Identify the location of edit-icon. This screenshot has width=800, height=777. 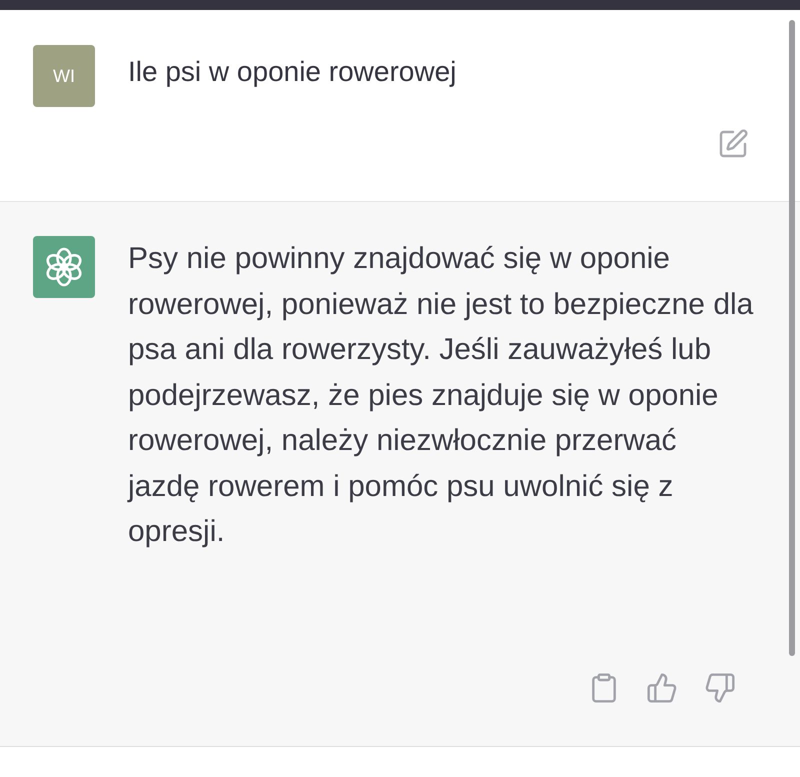
(733, 144).